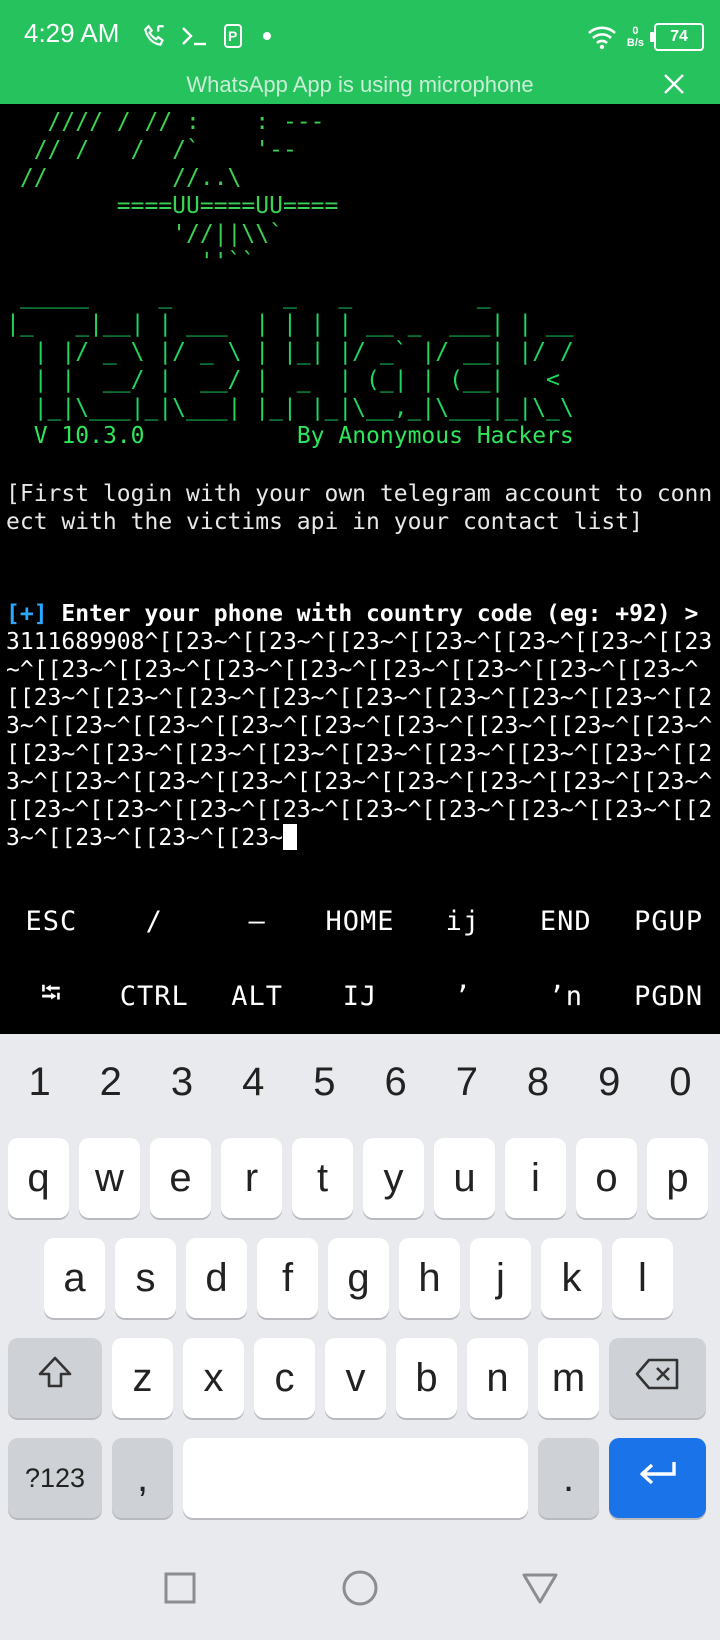  I want to click on prompt-prefix: [+], so click(27, 614).